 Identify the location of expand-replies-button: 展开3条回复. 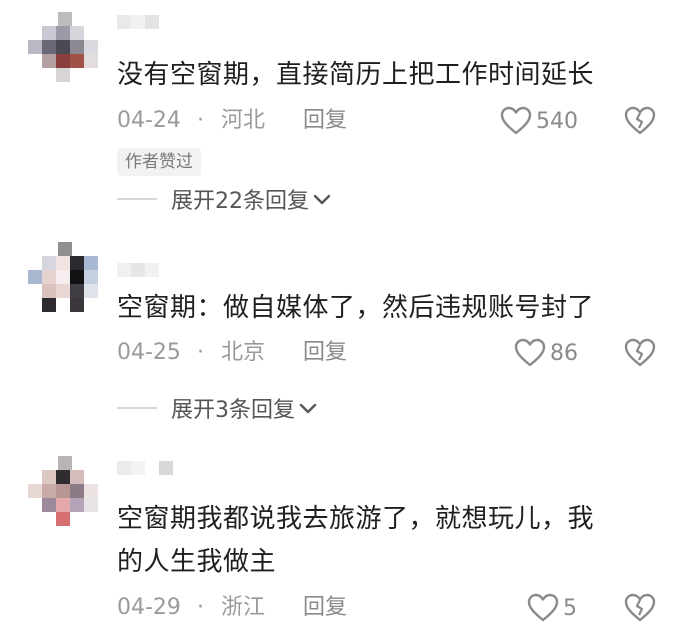
(217, 408).